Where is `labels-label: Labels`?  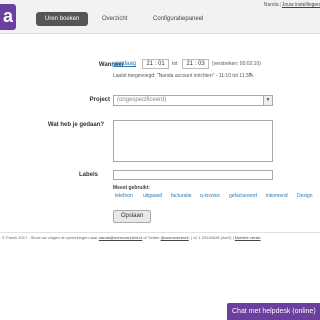 labels-label: Labels is located at coordinates (88, 175).